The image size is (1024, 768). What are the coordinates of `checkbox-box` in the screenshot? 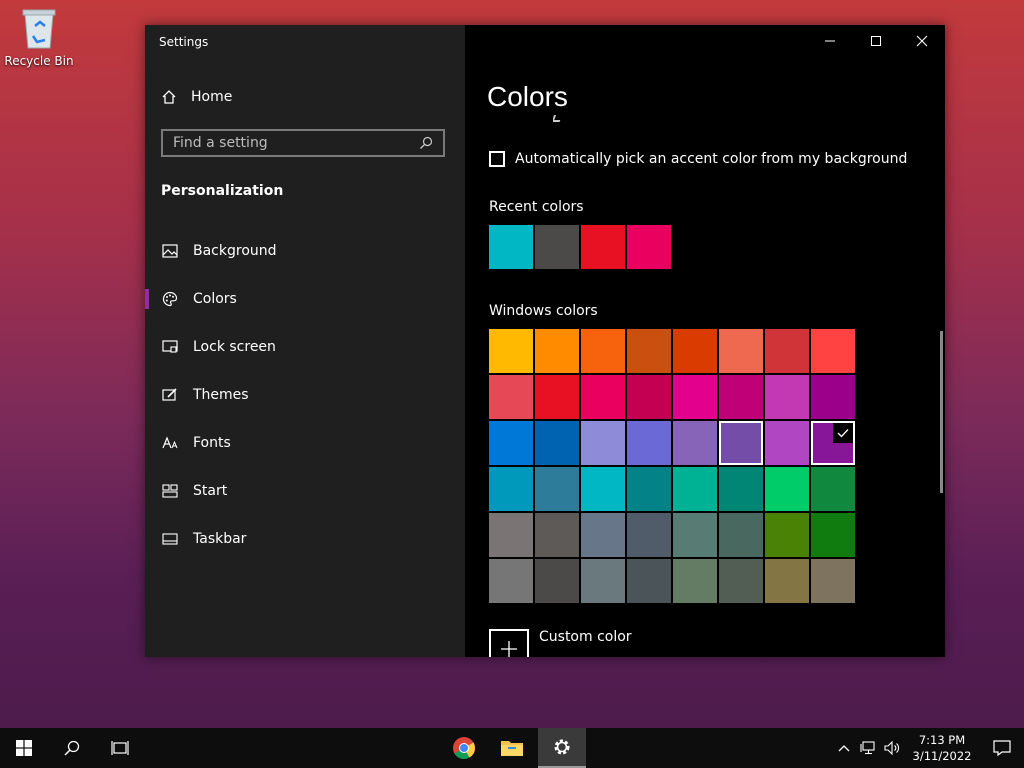 It's located at (497, 159).